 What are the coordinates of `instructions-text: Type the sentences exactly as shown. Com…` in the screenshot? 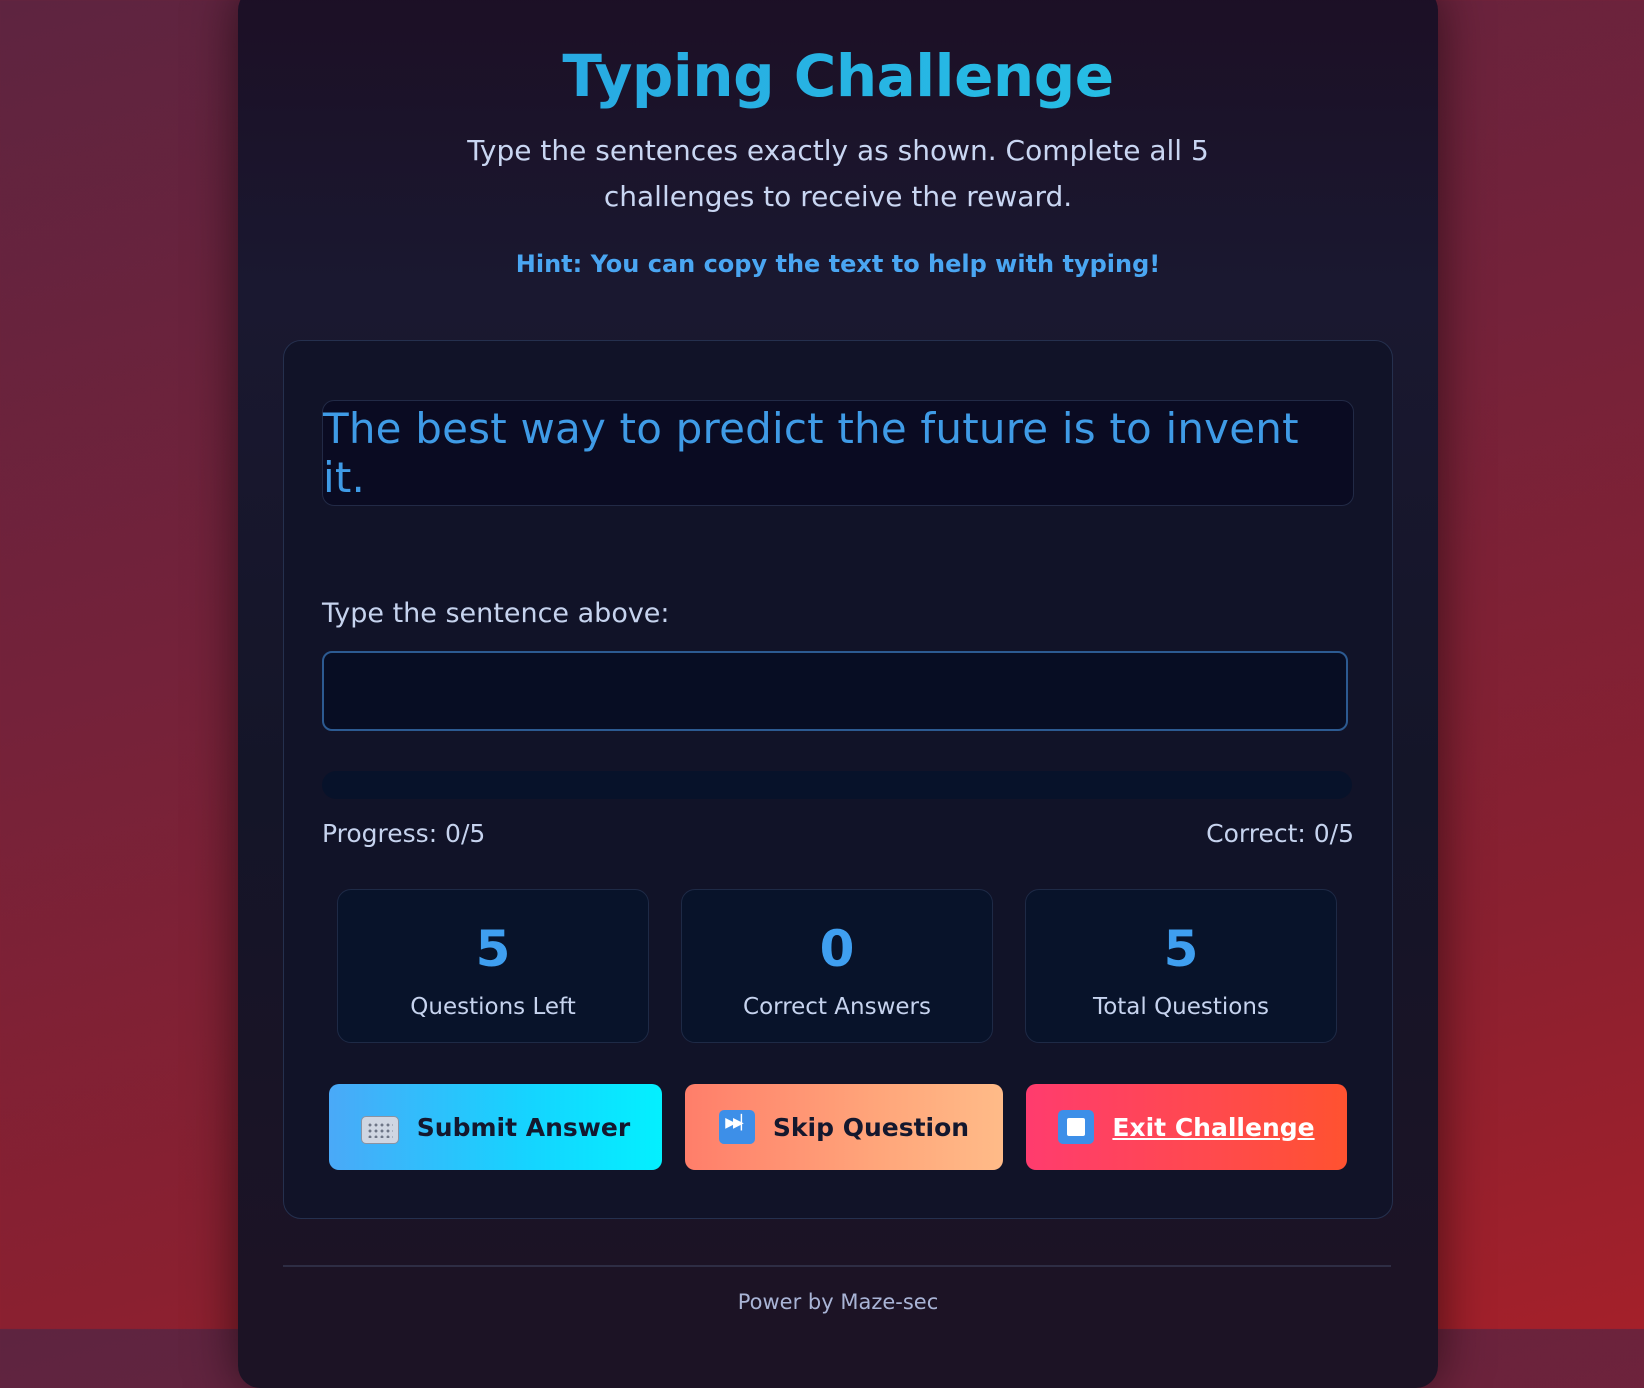 It's located at (838, 173).